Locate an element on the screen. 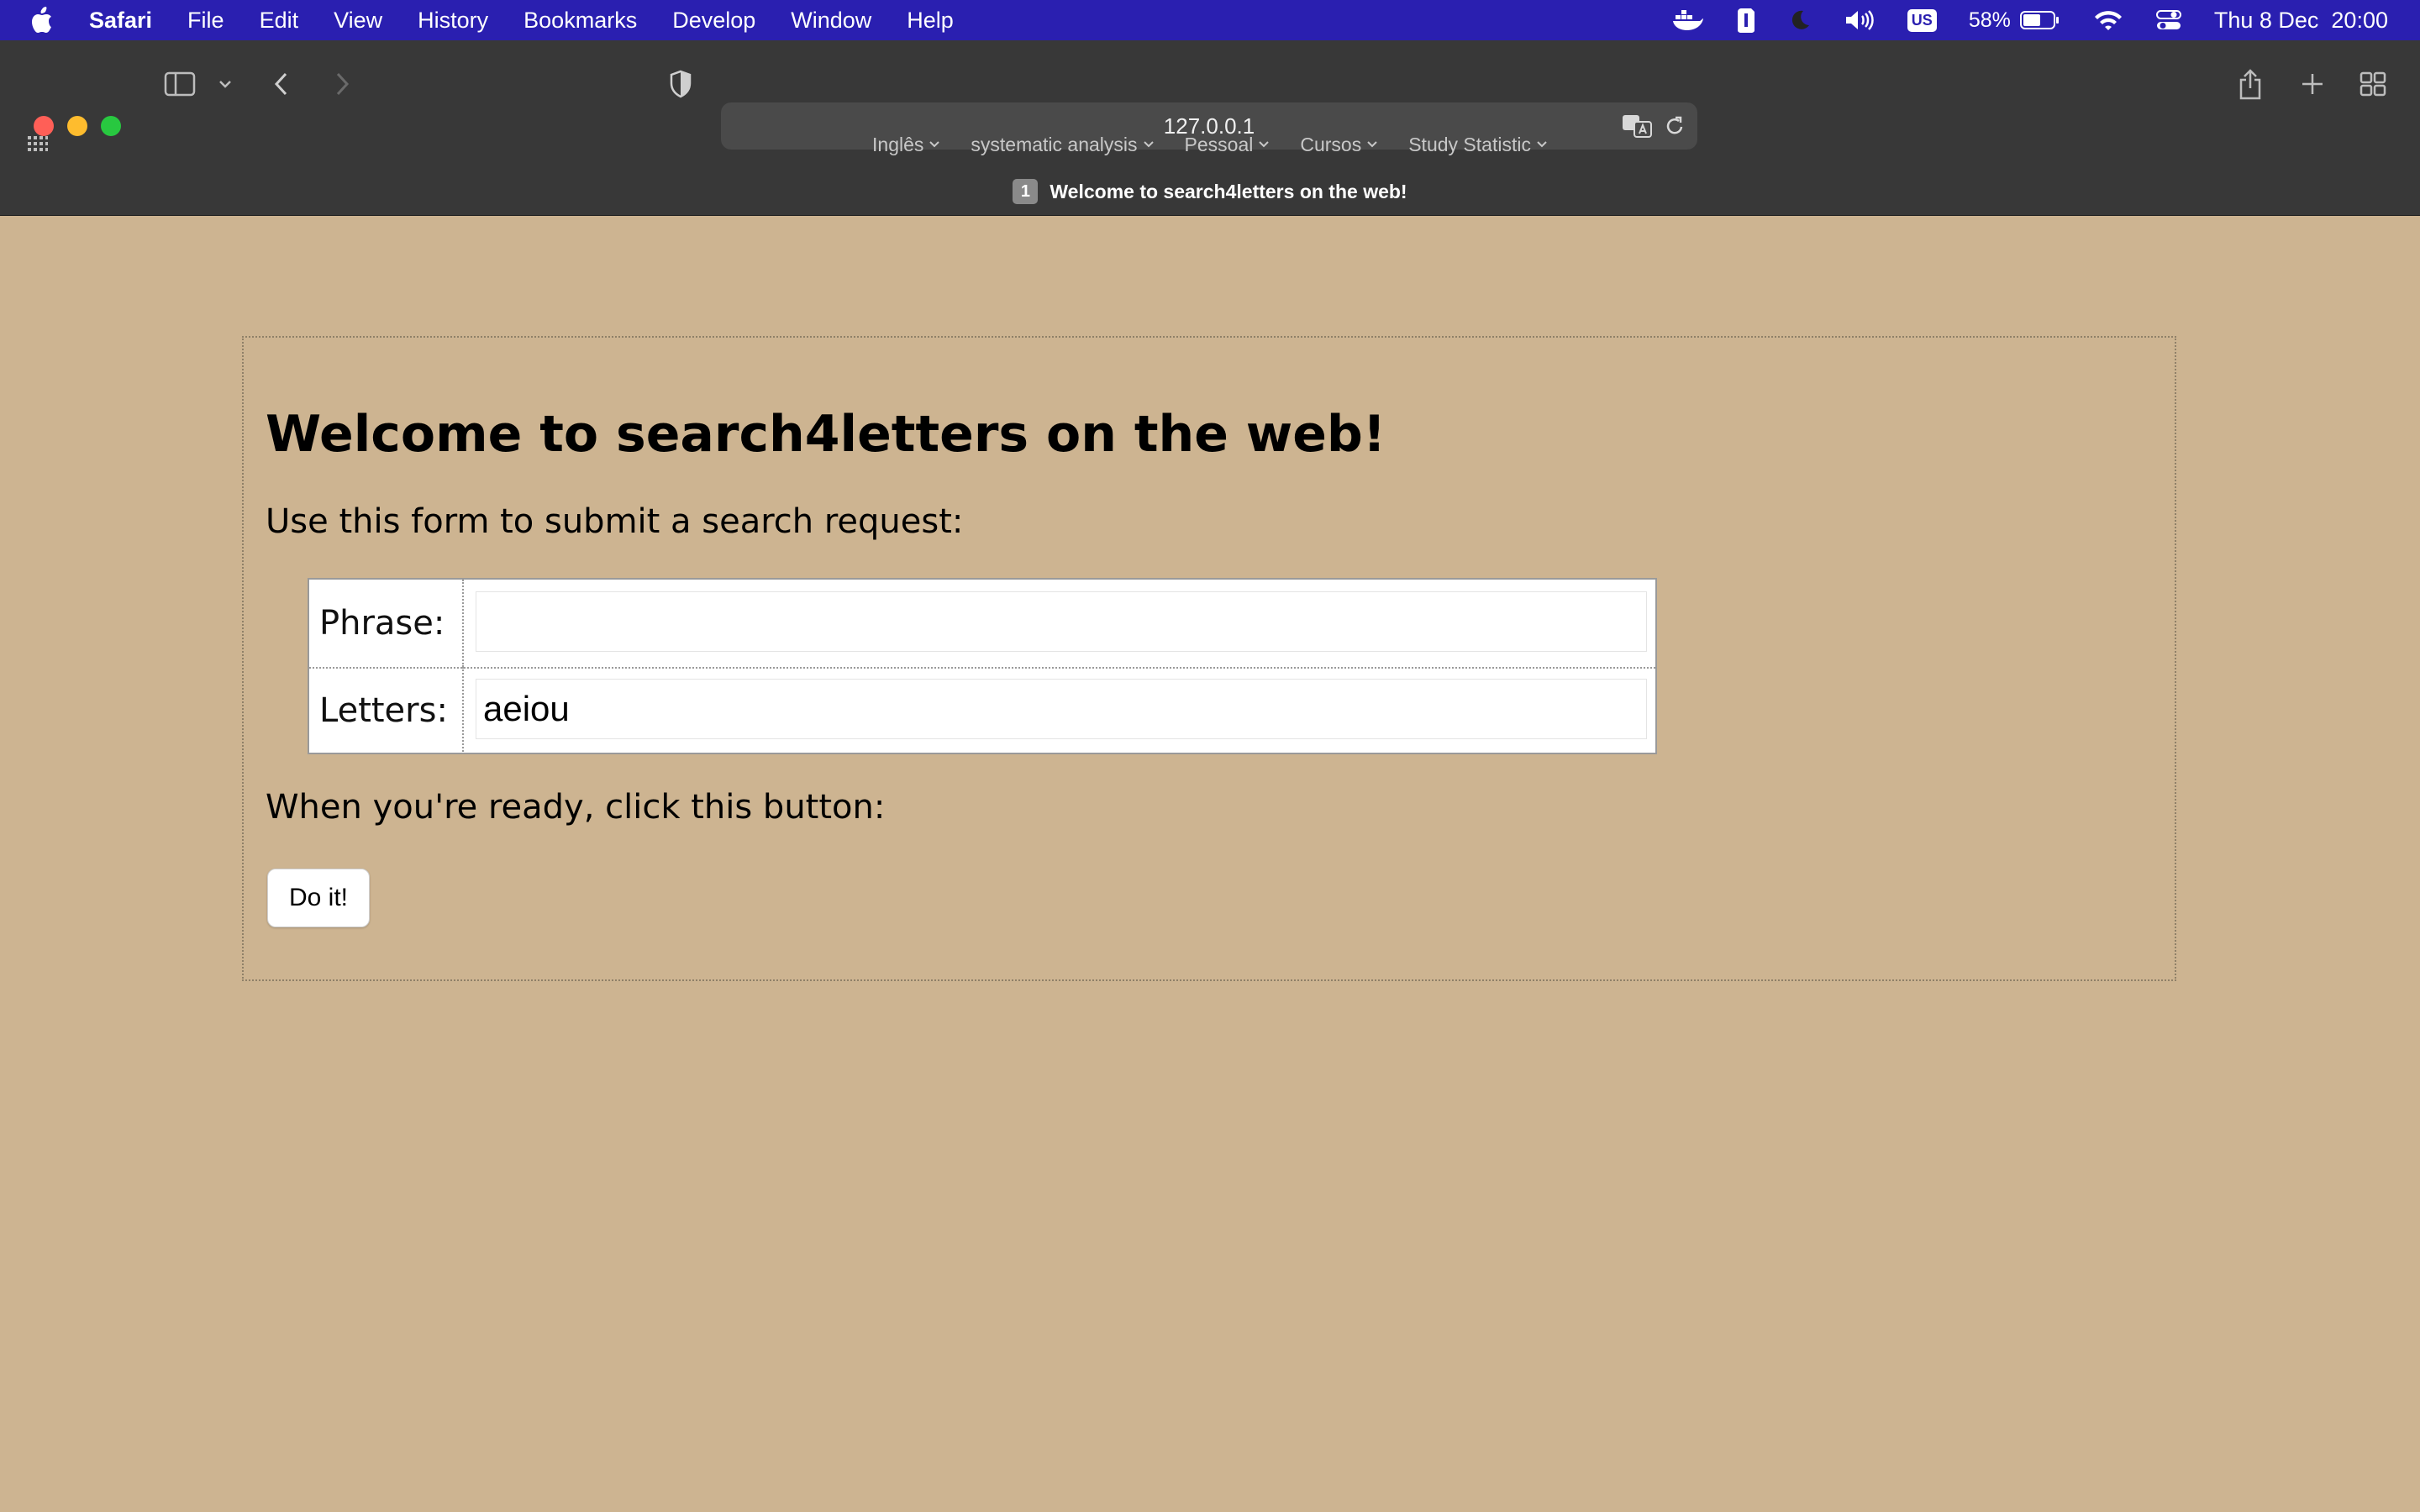 The height and width of the screenshot is (1512, 2420). share-icon is located at coordinates (2250, 84).